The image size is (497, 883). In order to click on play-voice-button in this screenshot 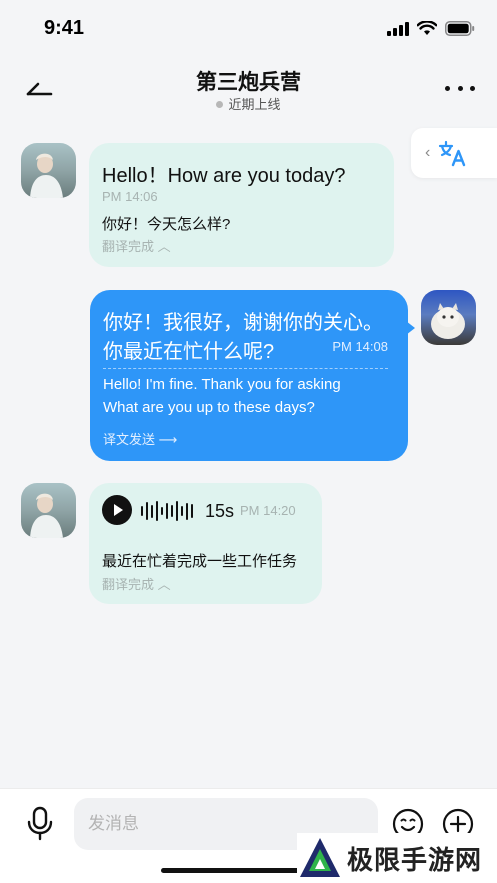, I will do `click(117, 510)`.